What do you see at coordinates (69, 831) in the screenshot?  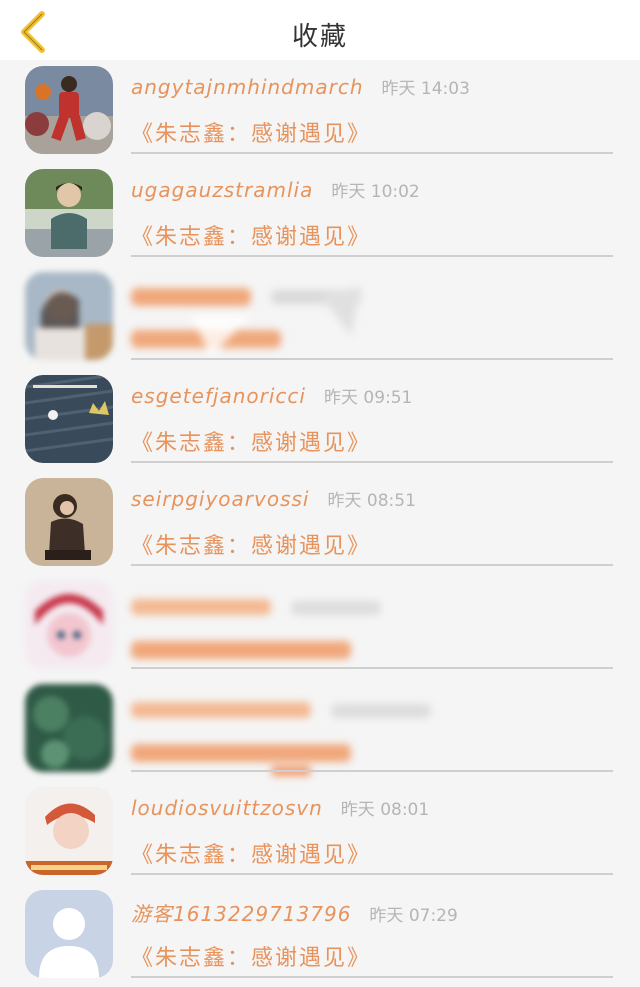 I see `boy-red-hair-avatar` at bounding box center [69, 831].